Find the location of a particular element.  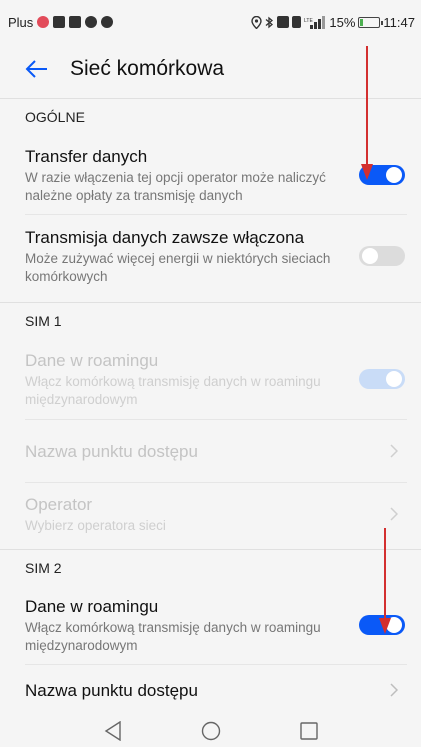

section-header-general: OGÓLNE is located at coordinates (210, 116).